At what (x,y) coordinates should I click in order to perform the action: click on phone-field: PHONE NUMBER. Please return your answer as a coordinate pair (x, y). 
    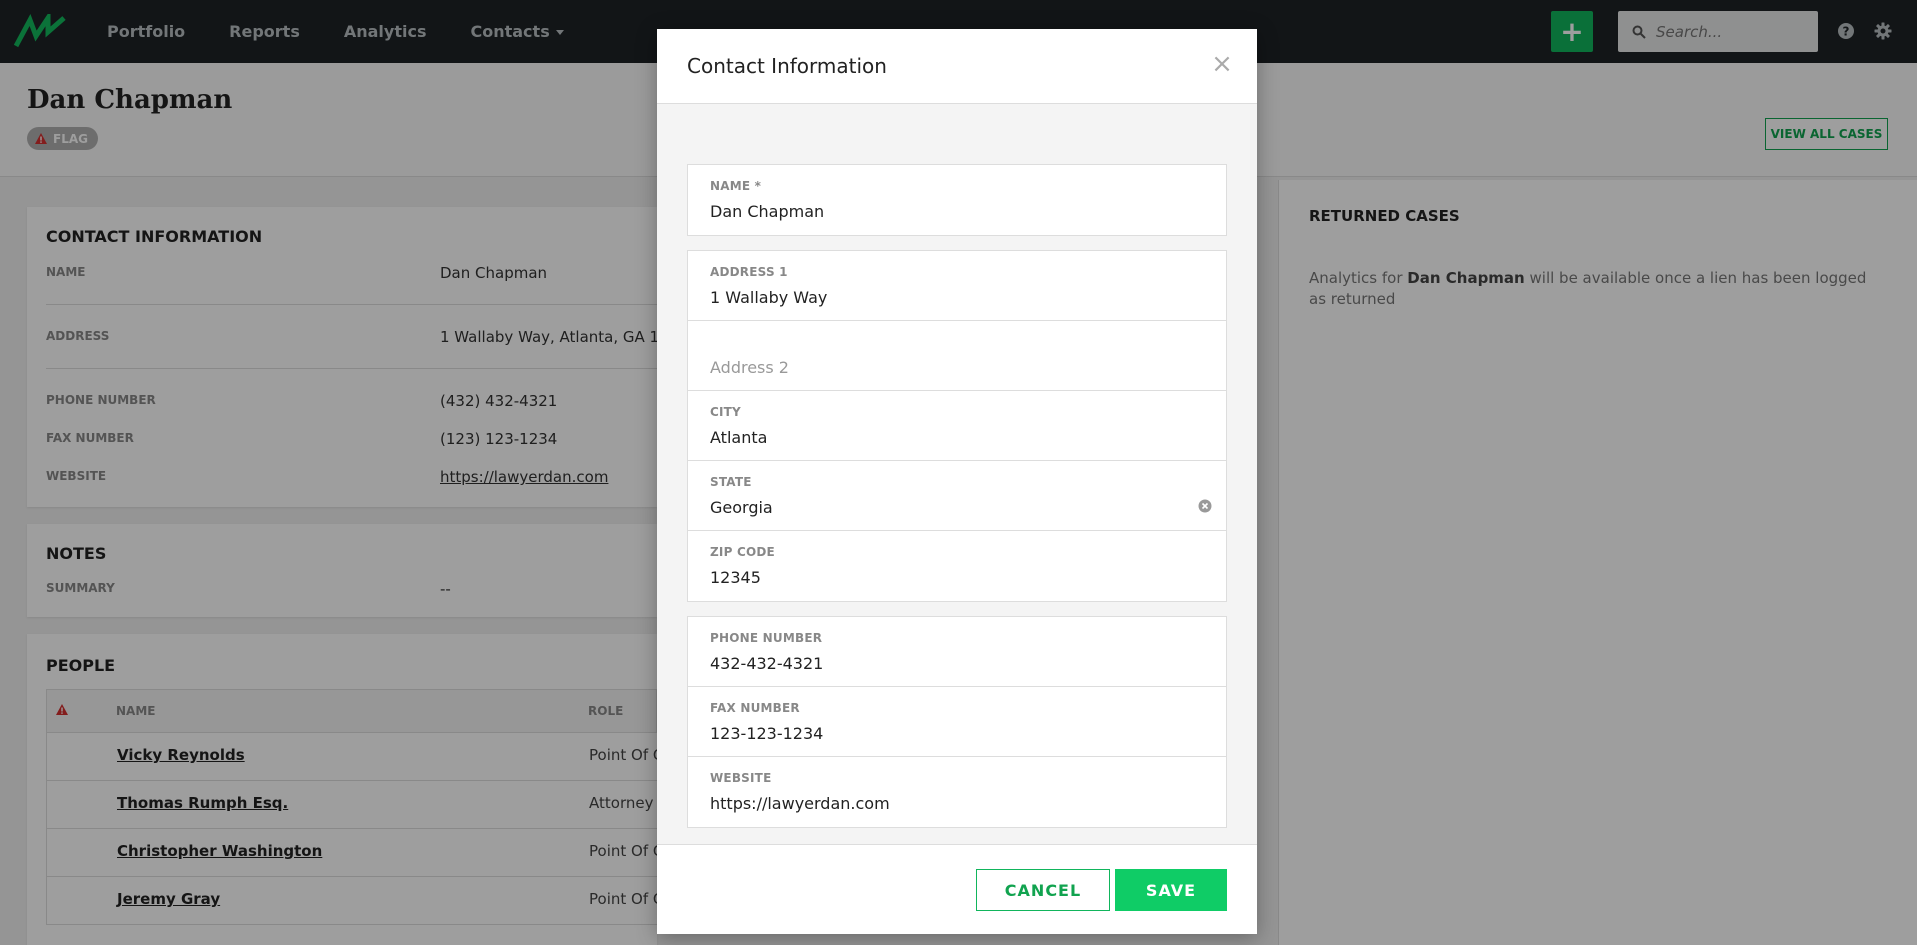
    Looking at the image, I should click on (957, 652).